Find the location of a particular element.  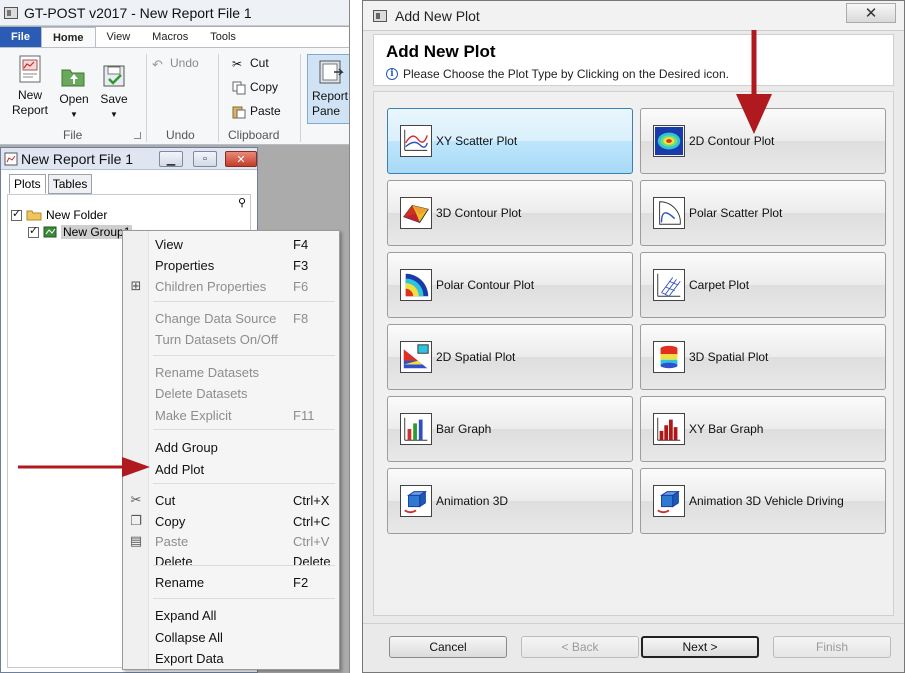

plot-type-2d-spatial-plot-button: 2D Spatial Plot is located at coordinates (510, 357).